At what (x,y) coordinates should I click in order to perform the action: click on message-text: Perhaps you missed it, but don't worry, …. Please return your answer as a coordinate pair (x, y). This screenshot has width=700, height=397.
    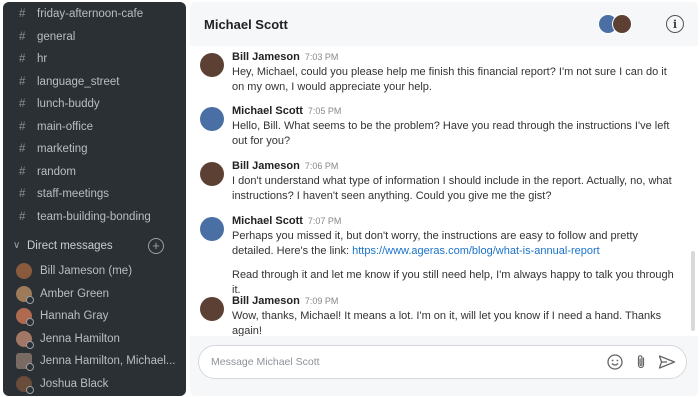
    Looking at the image, I should click on (456, 244).